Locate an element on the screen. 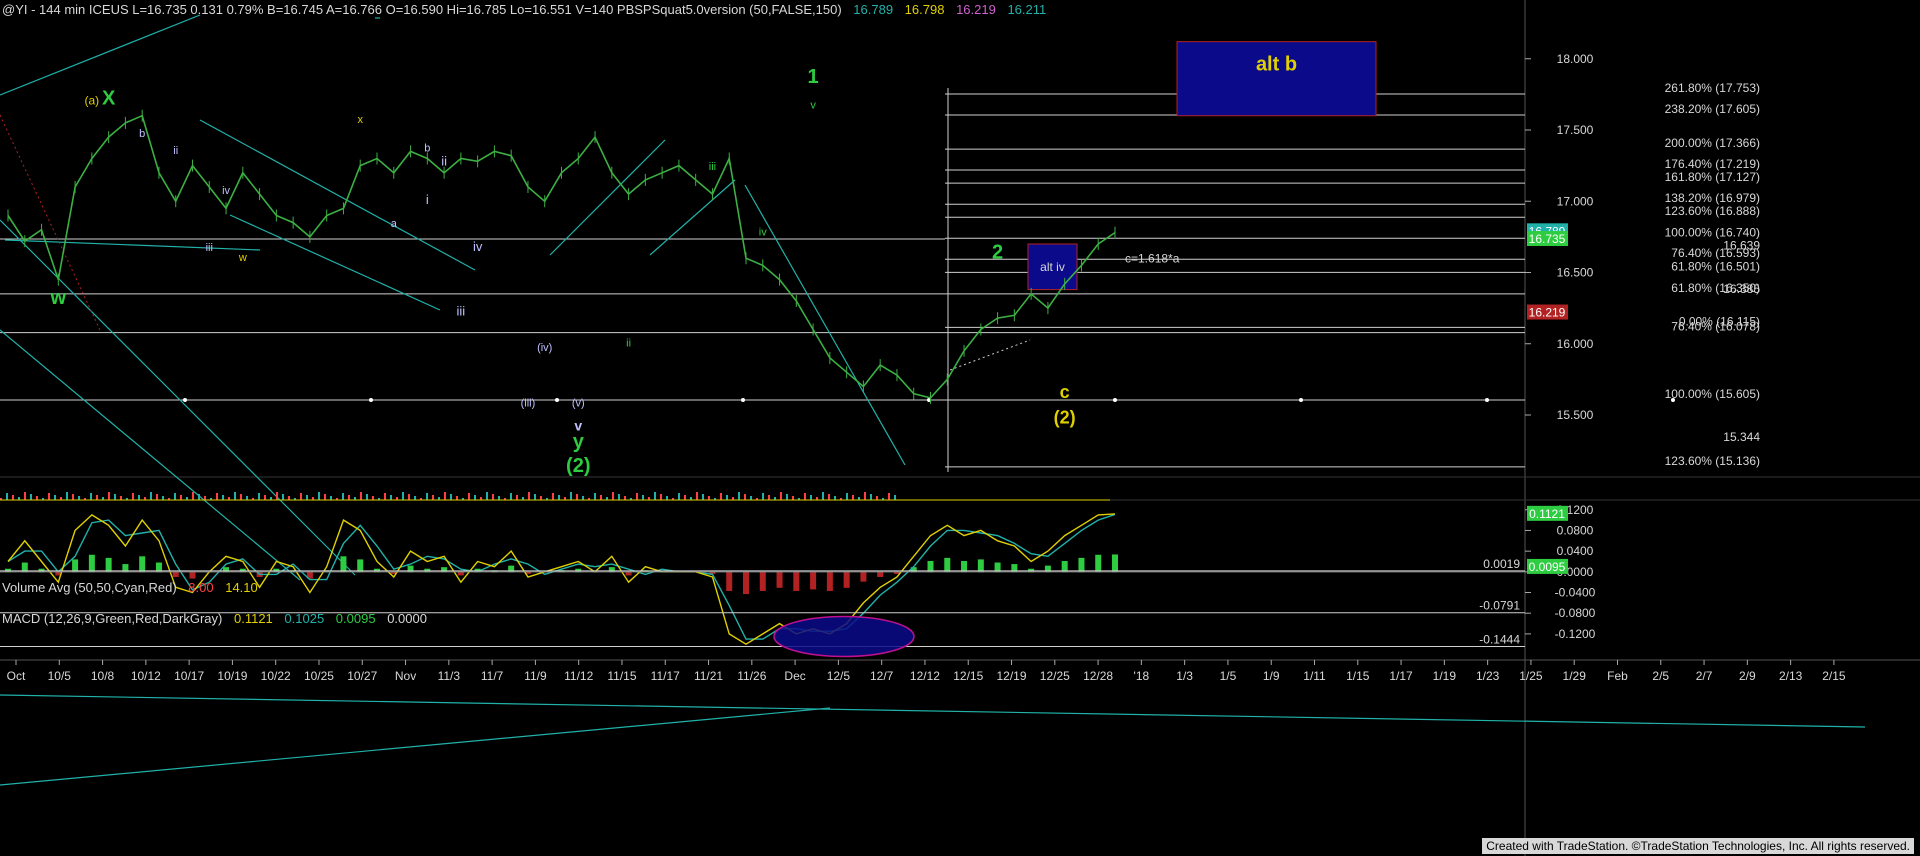 The height and width of the screenshot is (856, 1920). time-axis-tick-label: 10/5 is located at coordinates (60, 676).